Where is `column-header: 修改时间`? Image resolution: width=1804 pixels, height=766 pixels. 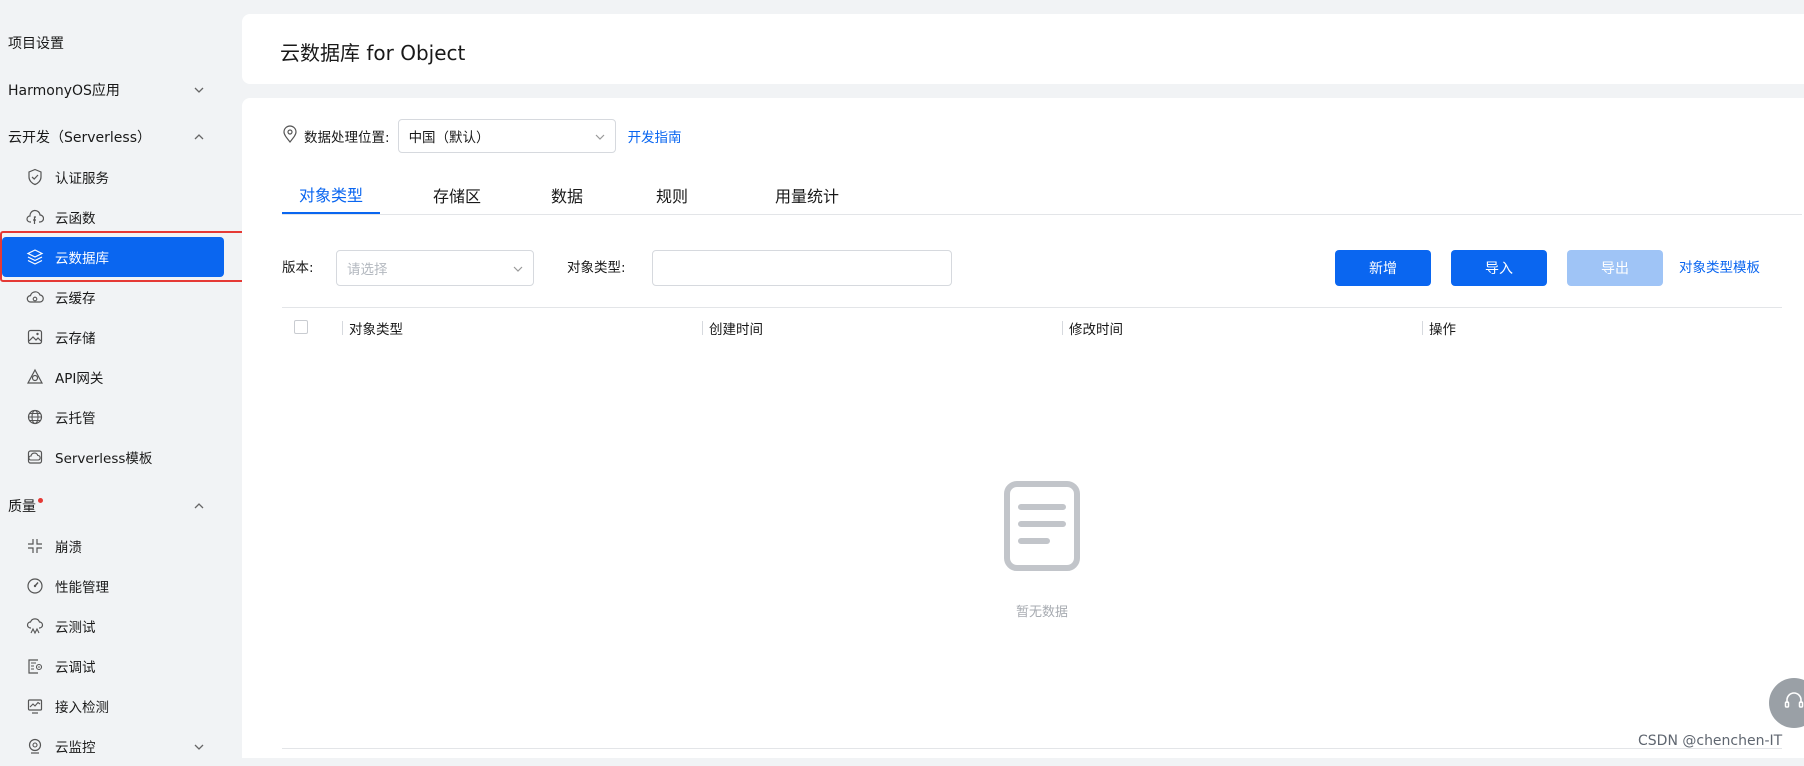
column-header: 修改时间 is located at coordinates (1092, 328).